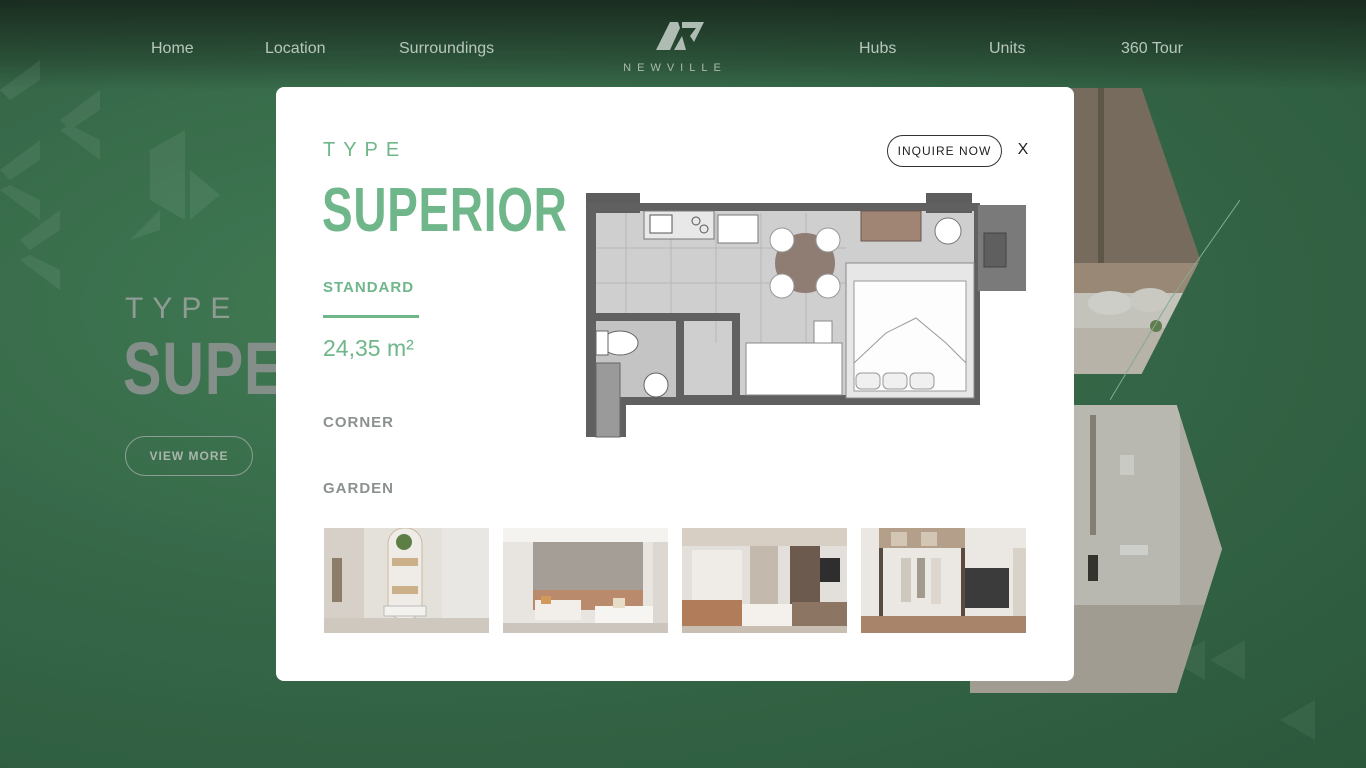 Image resolution: width=1366 pixels, height=768 pixels. What do you see at coordinates (368, 348) in the screenshot?
I see `unit-area: 24,35 m²` at bounding box center [368, 348].